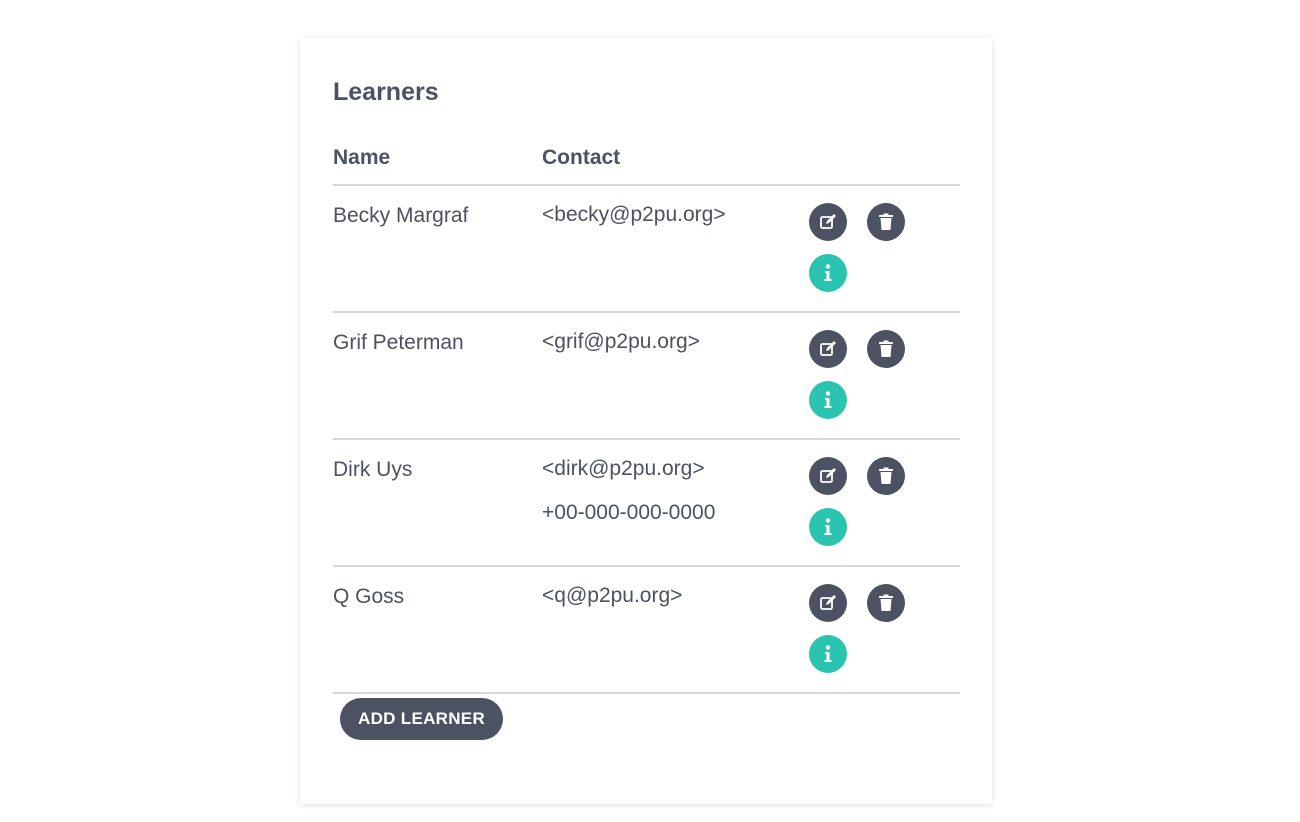  What do you see at coordinates (401, 215) in the screenshot?
I see `learner-name: Becky Margraf` at bounding box center [401, 215].